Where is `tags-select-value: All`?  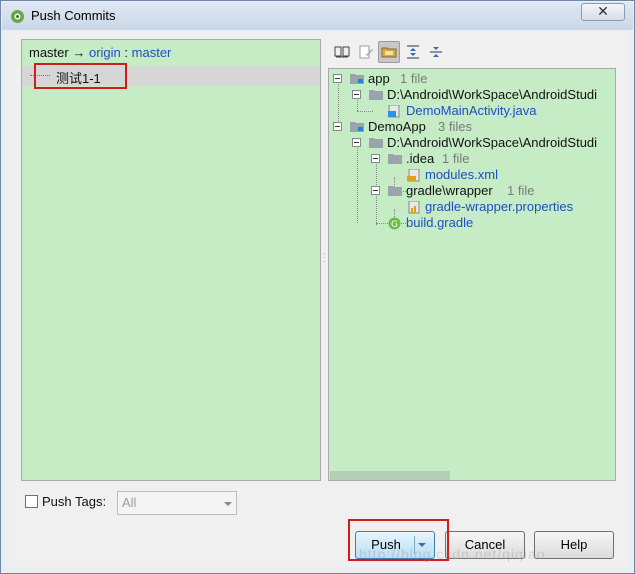
tags-select-value: All is located at coordinates (129, 502).